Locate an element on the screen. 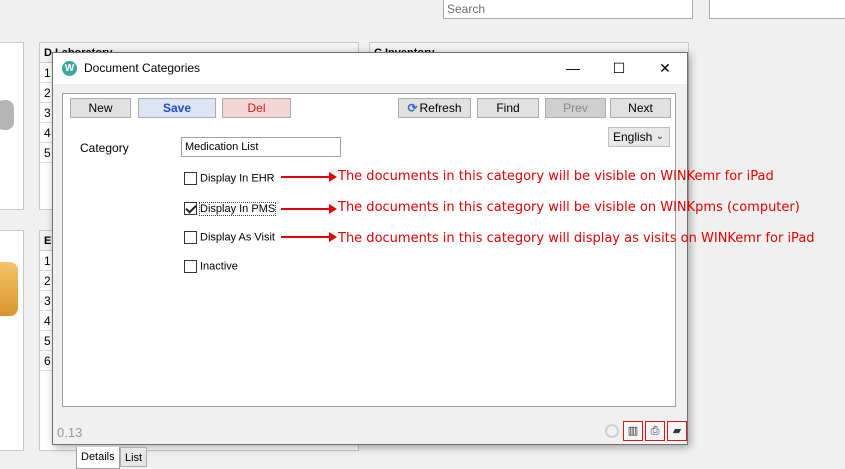 This screenshot has width=845, height=469. display-in-pms-row: Display In PMS is located at coordinates (230, 209).